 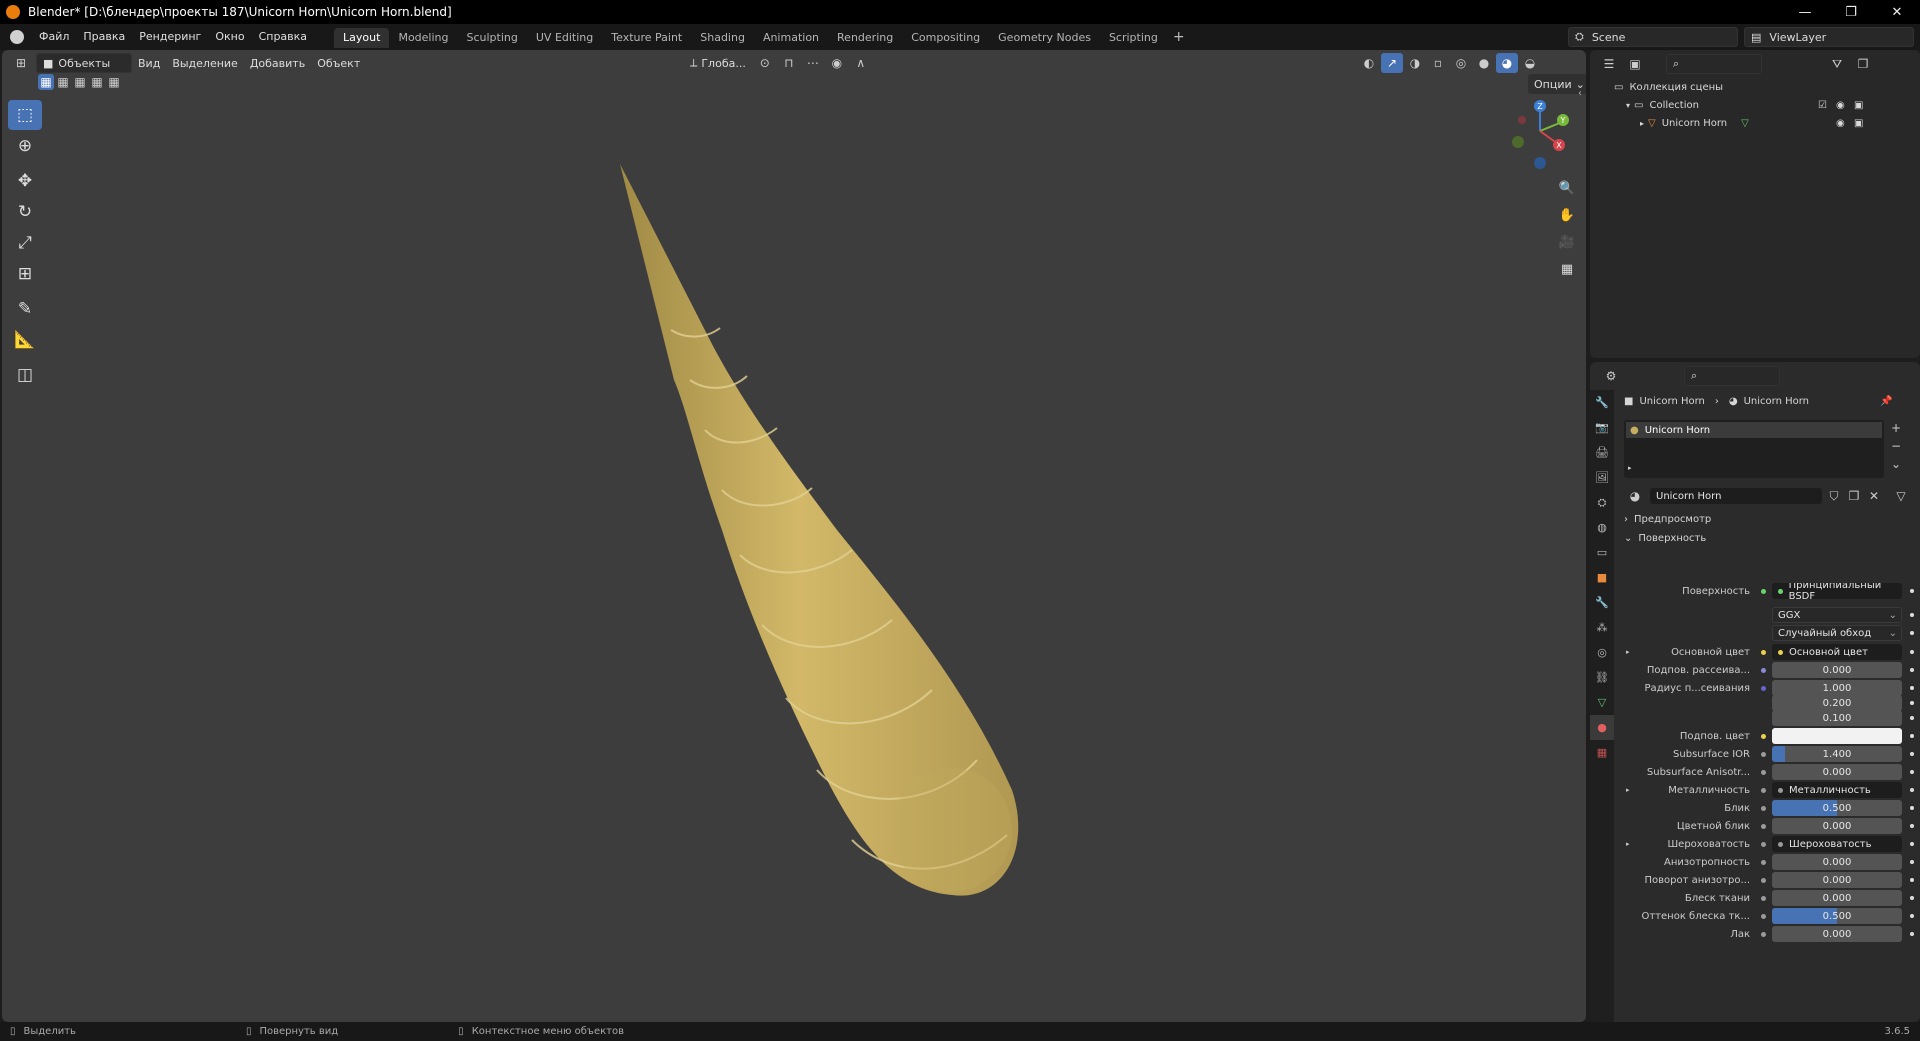 What do you see at coordinates (1602, 527) in the screenshot?
I see `world-tab-icon: ◍` at bounding box center [1602, 527].